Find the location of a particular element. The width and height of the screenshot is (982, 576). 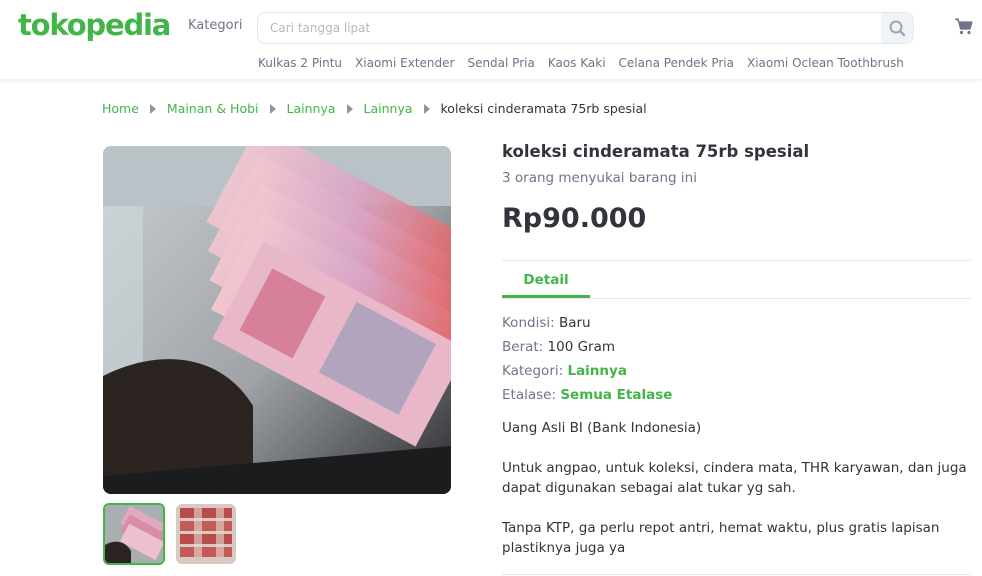

search-icon is located at coordinates (897, 28).